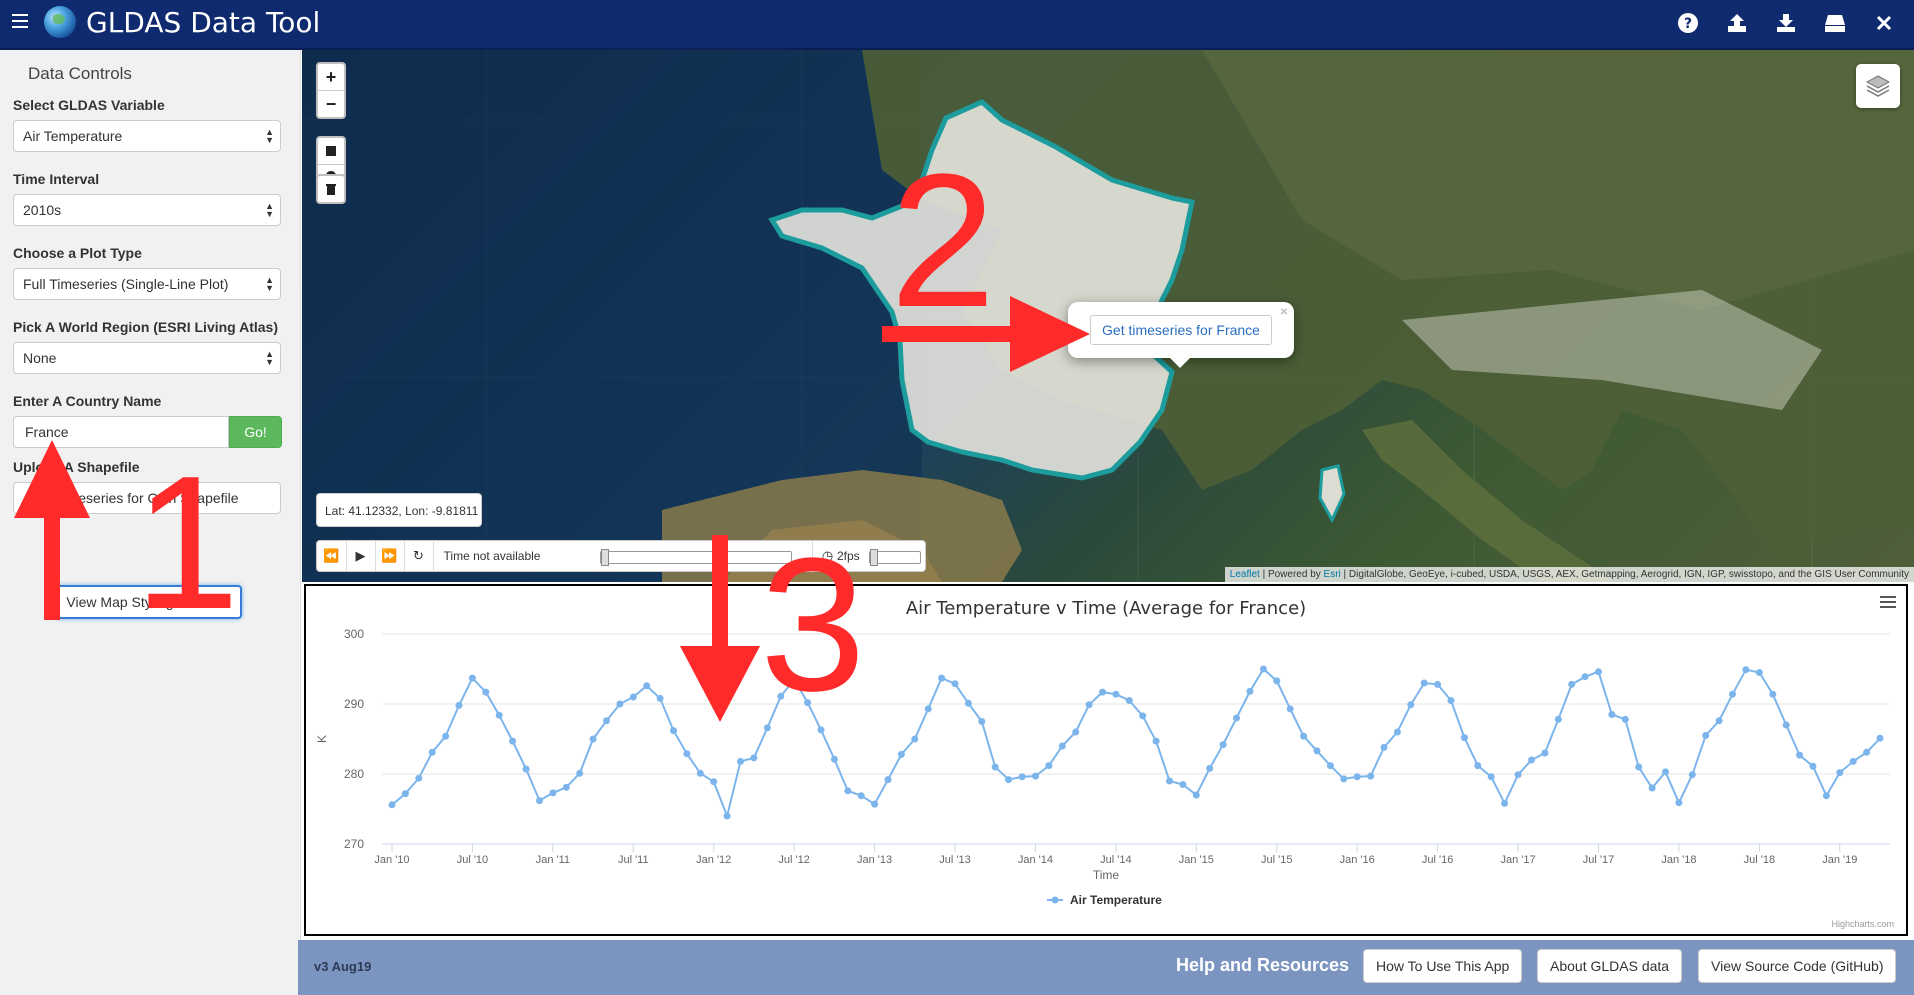 The height and width of the screenshot is (995, 1914). What do you see at coordinates (1878, 86) in the screenshot?
I see `layers-control` at bounding box center [1878, 86].